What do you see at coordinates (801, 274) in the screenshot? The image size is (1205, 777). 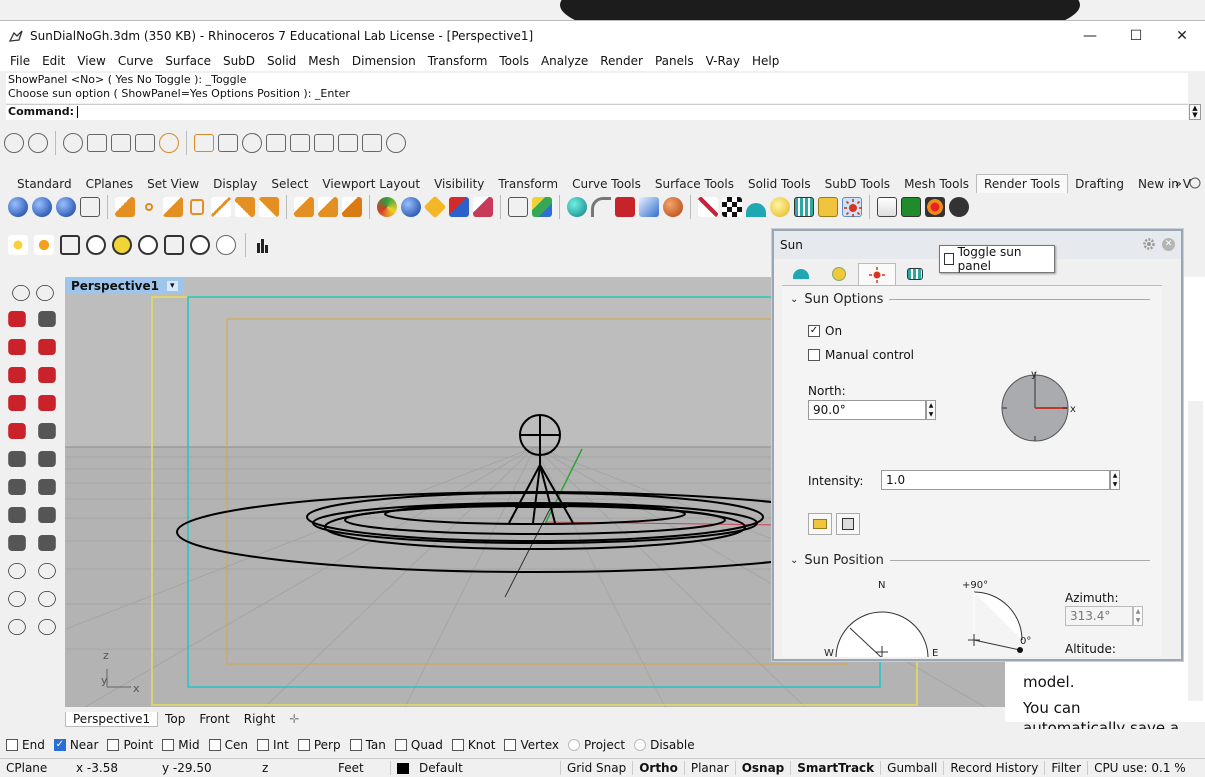 I see `tab-environment` at bounding box center [801, 274].